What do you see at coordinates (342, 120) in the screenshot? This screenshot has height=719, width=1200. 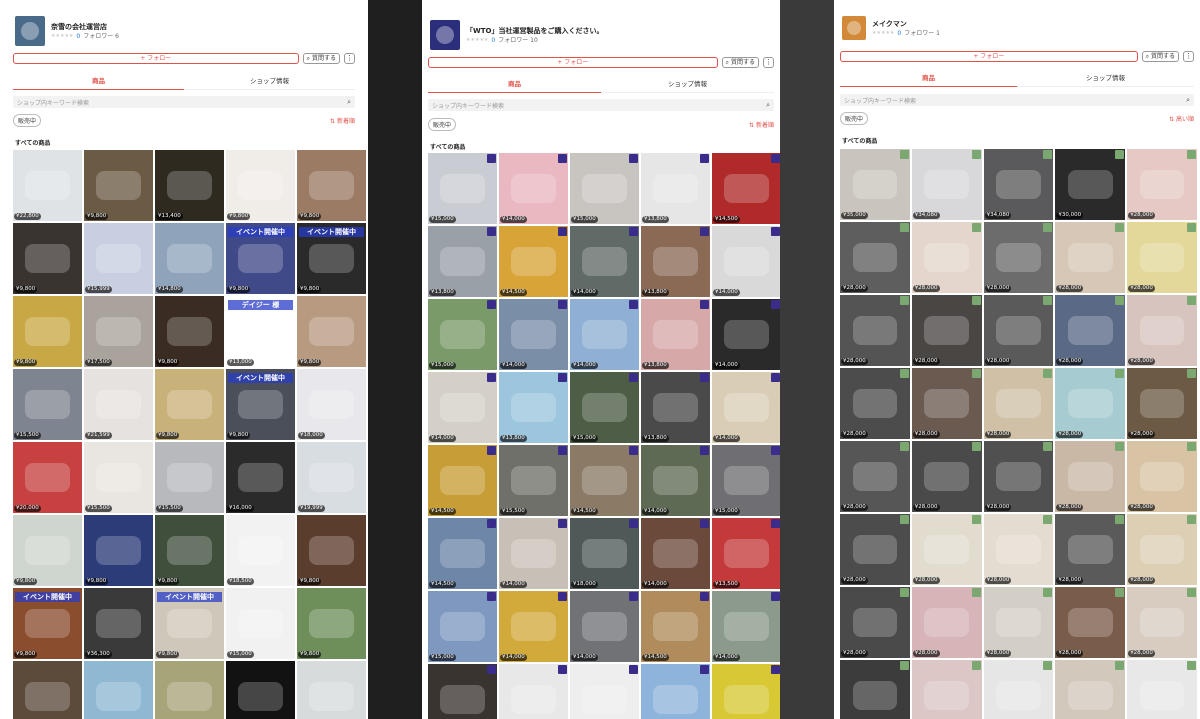 I see `sort-button: ⇅ 新着順` at bounding box center [342, 120].